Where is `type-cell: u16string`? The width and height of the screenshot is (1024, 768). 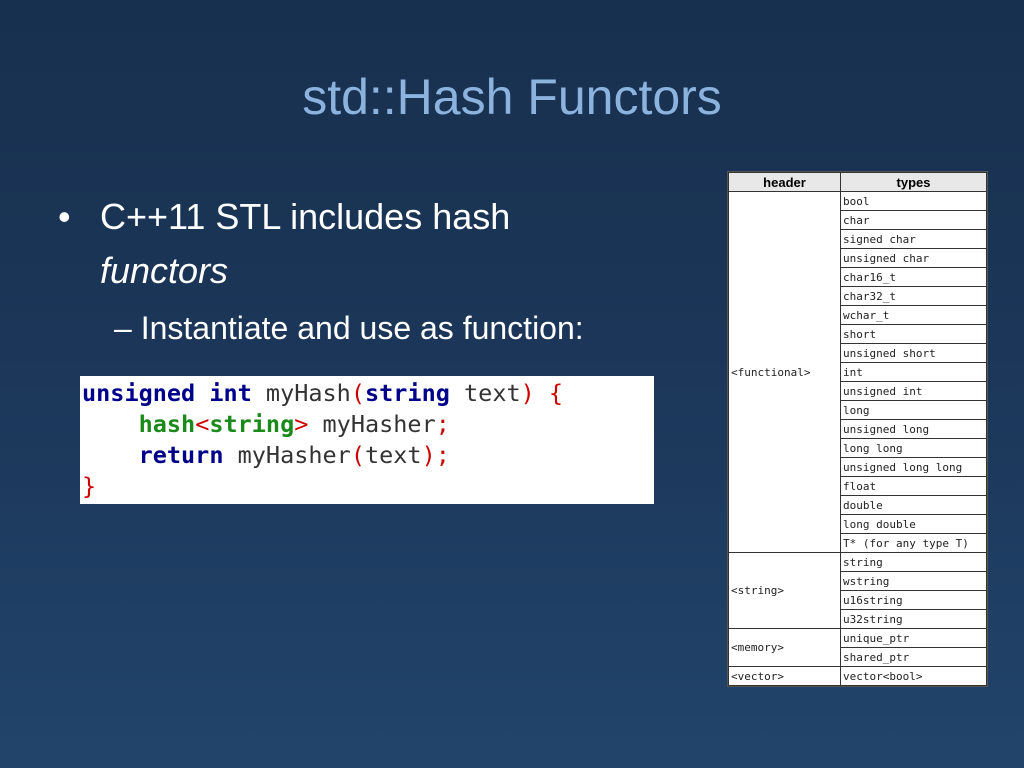
type-cell: u16string is located at coordinates (913, 600).